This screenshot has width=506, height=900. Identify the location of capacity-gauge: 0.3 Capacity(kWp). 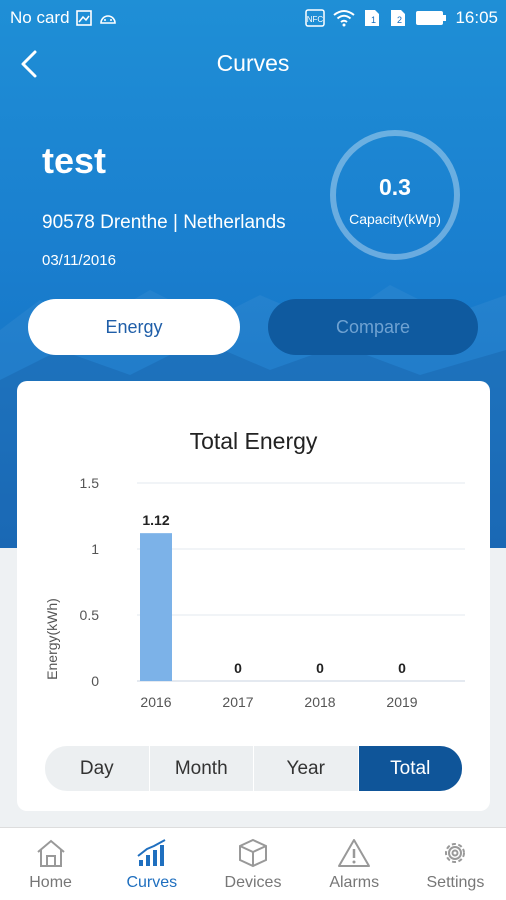
(395, 195).